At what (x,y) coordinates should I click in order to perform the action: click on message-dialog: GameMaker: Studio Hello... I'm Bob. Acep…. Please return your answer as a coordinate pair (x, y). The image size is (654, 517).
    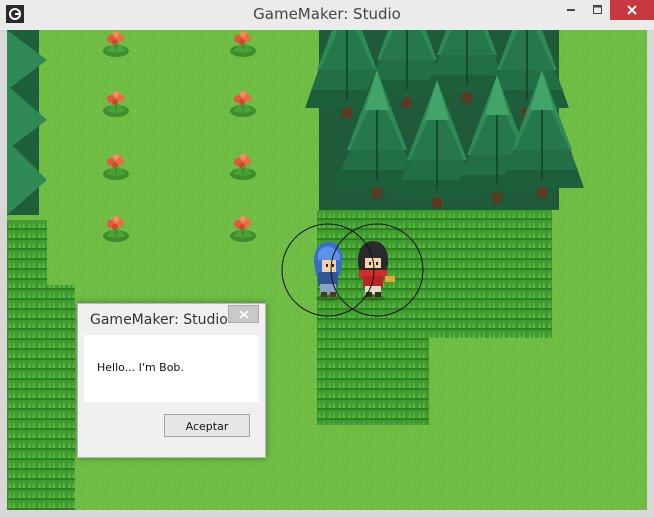
    Looking at the image, I should click on (171, 380).